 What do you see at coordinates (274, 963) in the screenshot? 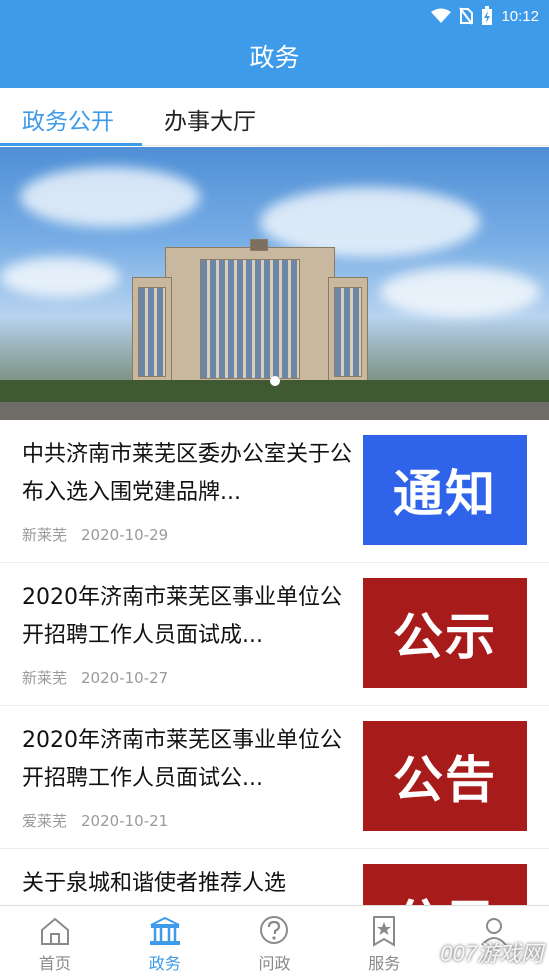
I see `nav-label: 问政` at bounding box center [274, 963].